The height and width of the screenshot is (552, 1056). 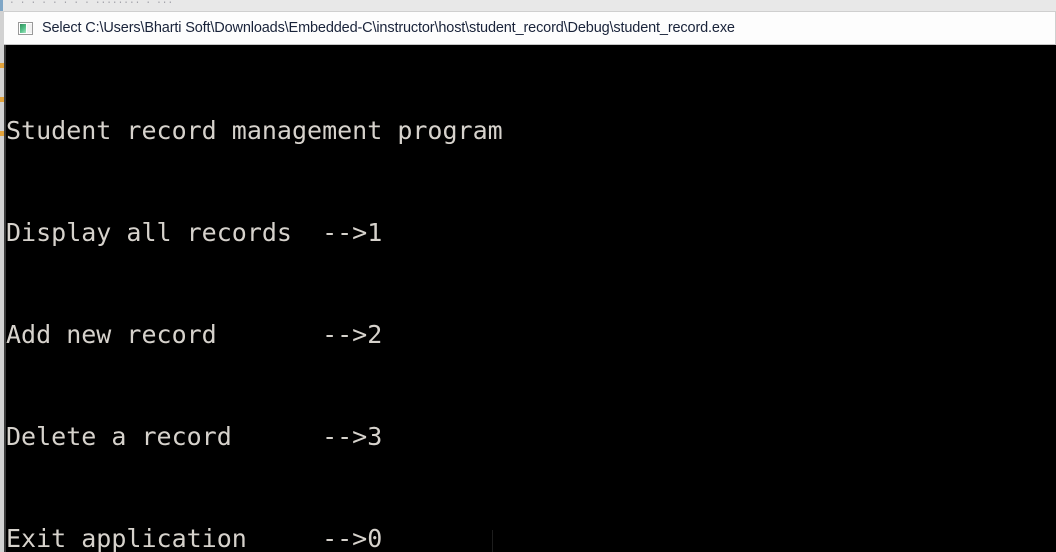 I want to click on console-line: Student record management program, so click(x=254, y=130).